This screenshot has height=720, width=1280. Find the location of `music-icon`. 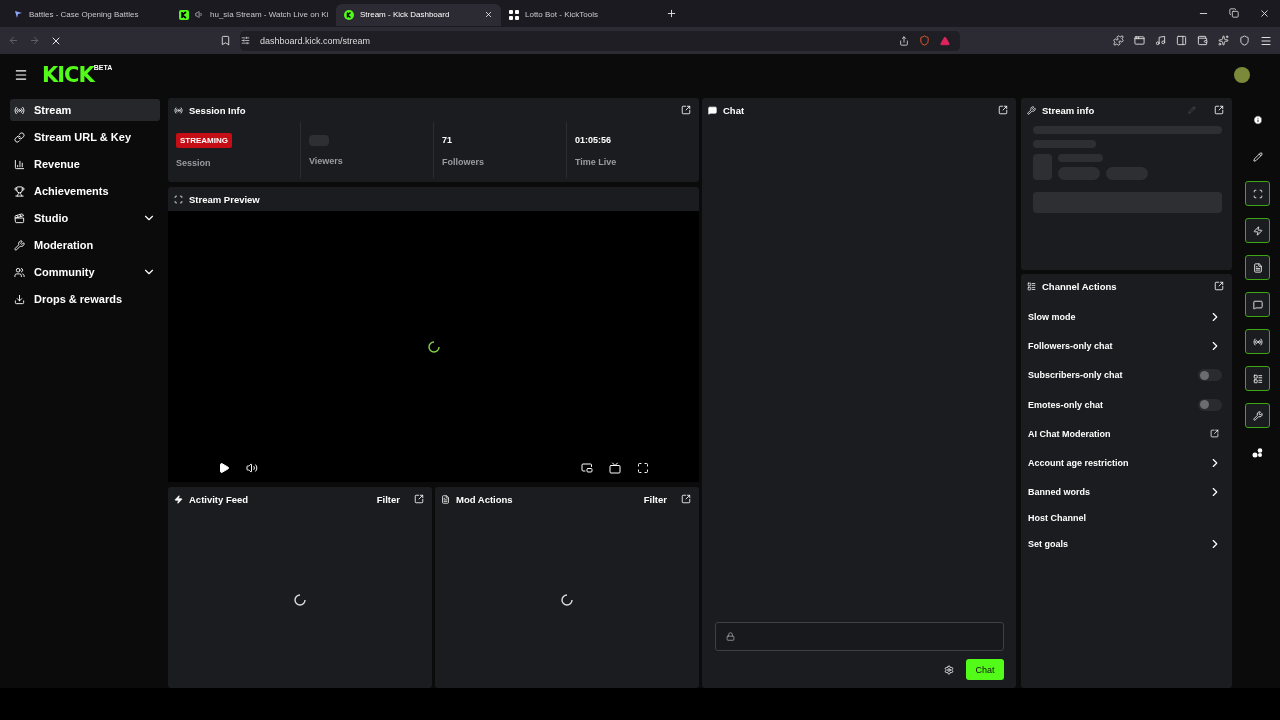

music-icon is located at coordinates (1160, 40).